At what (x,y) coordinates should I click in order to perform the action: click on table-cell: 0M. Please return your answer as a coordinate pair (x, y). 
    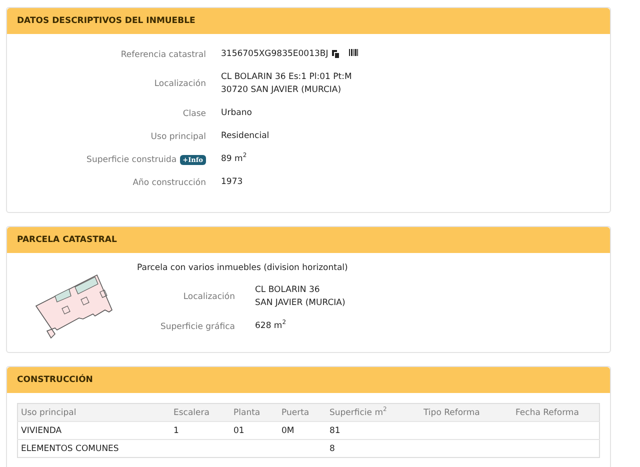
    Looking at the image, I should click on (288, 431).